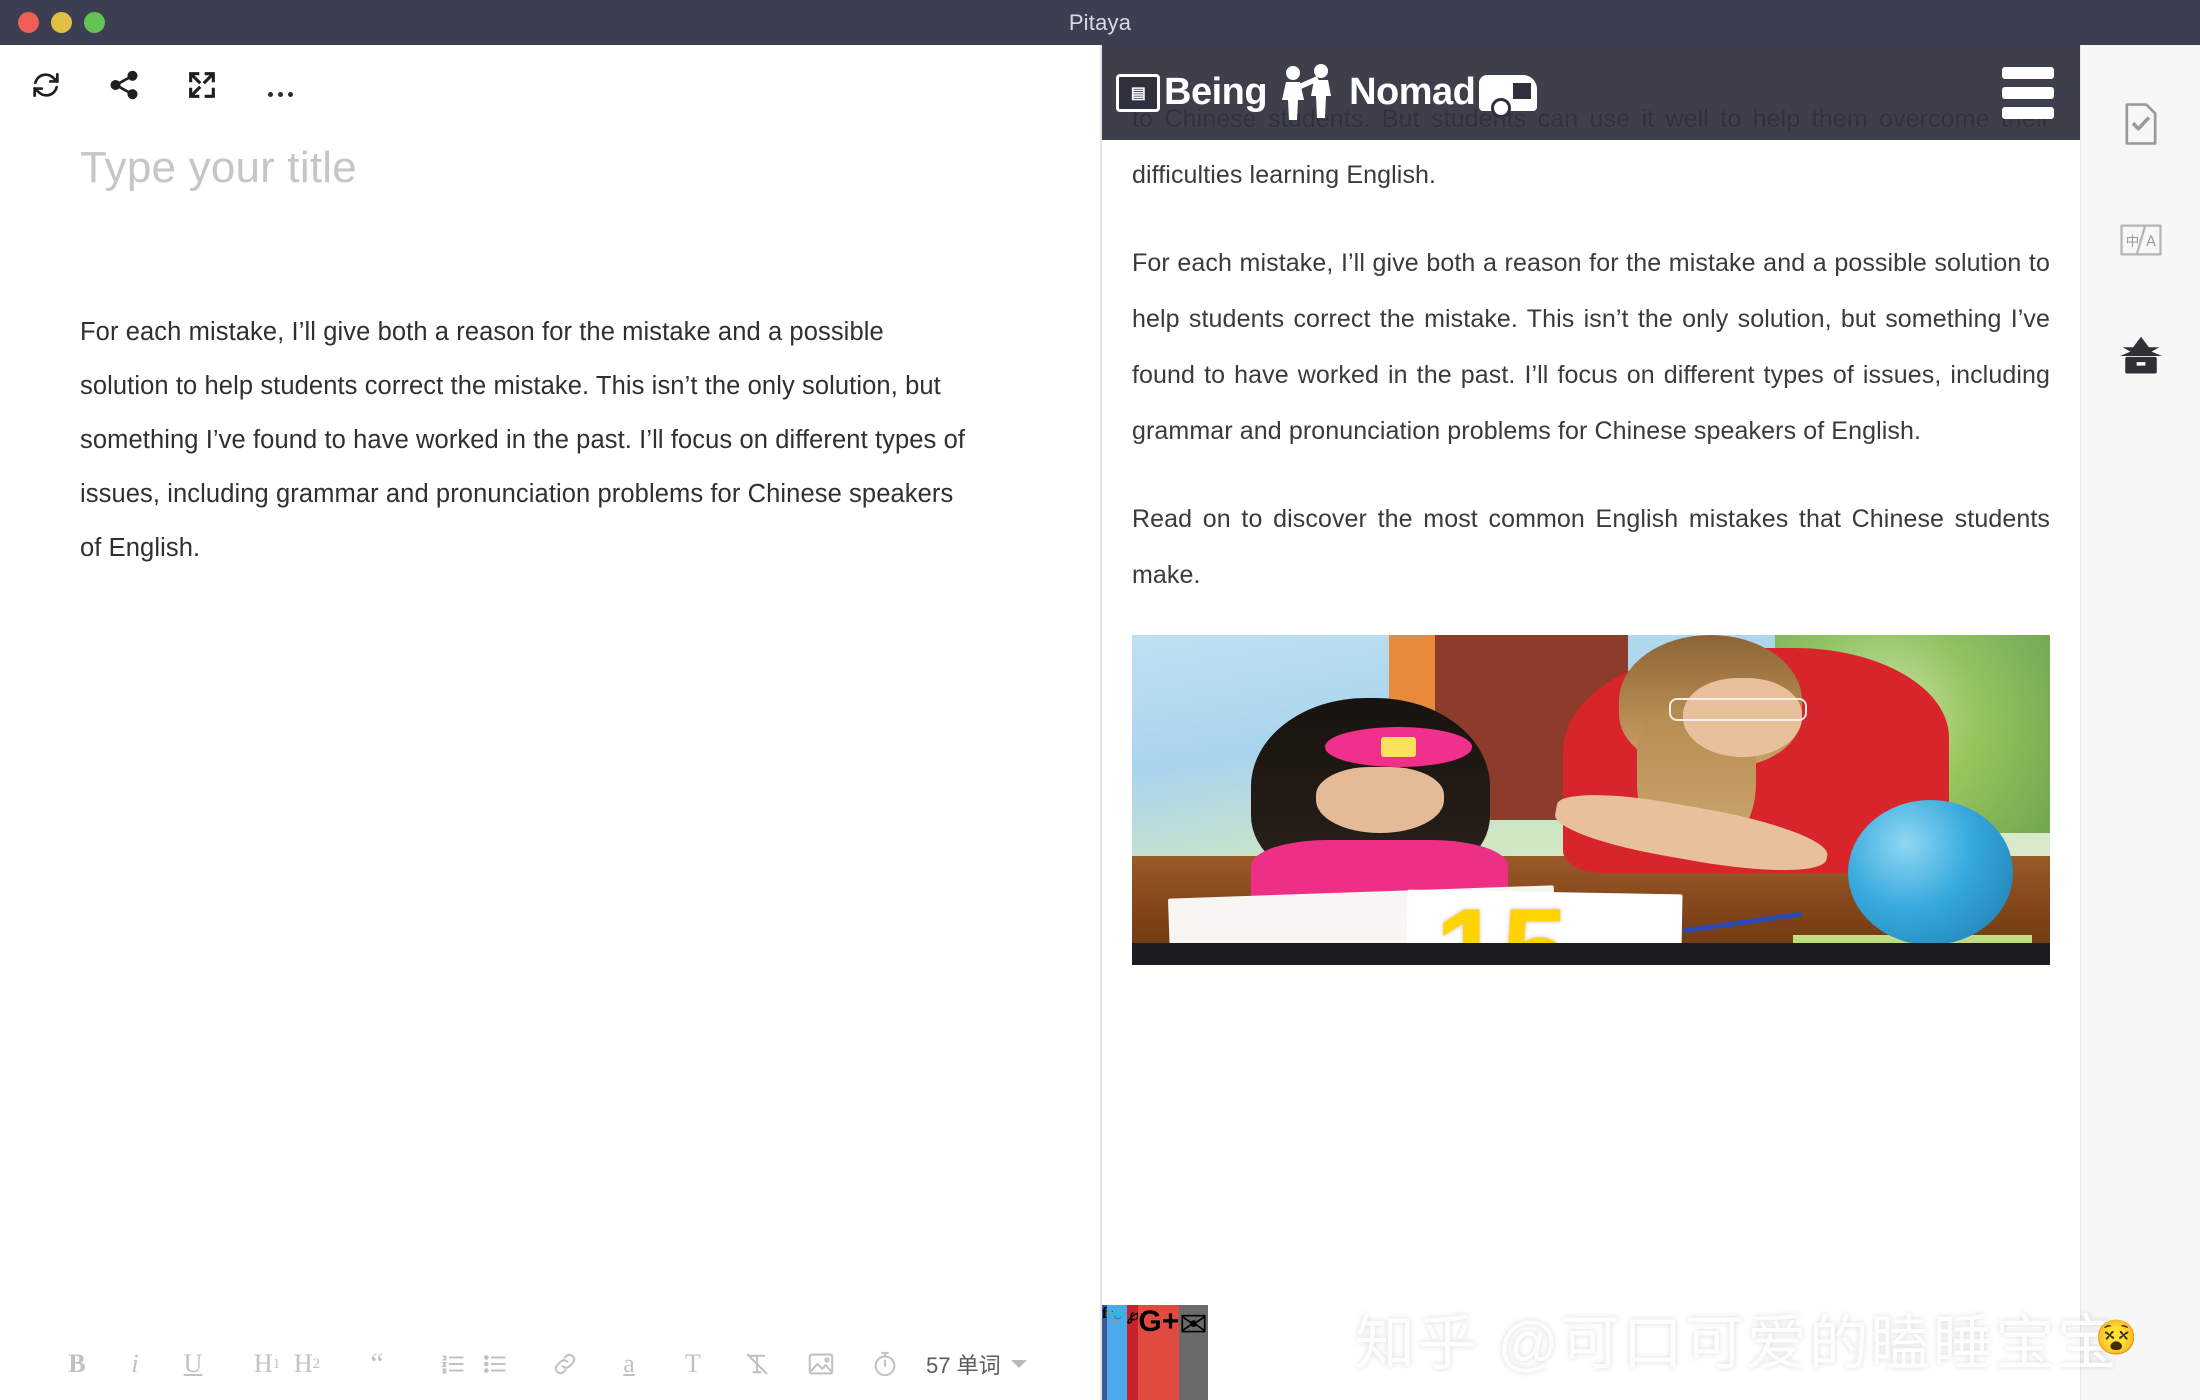 This screenshot has width=2200, height=1400. I want to click on site-logo: ▤ Being A Nomad, so click(1327, 93).